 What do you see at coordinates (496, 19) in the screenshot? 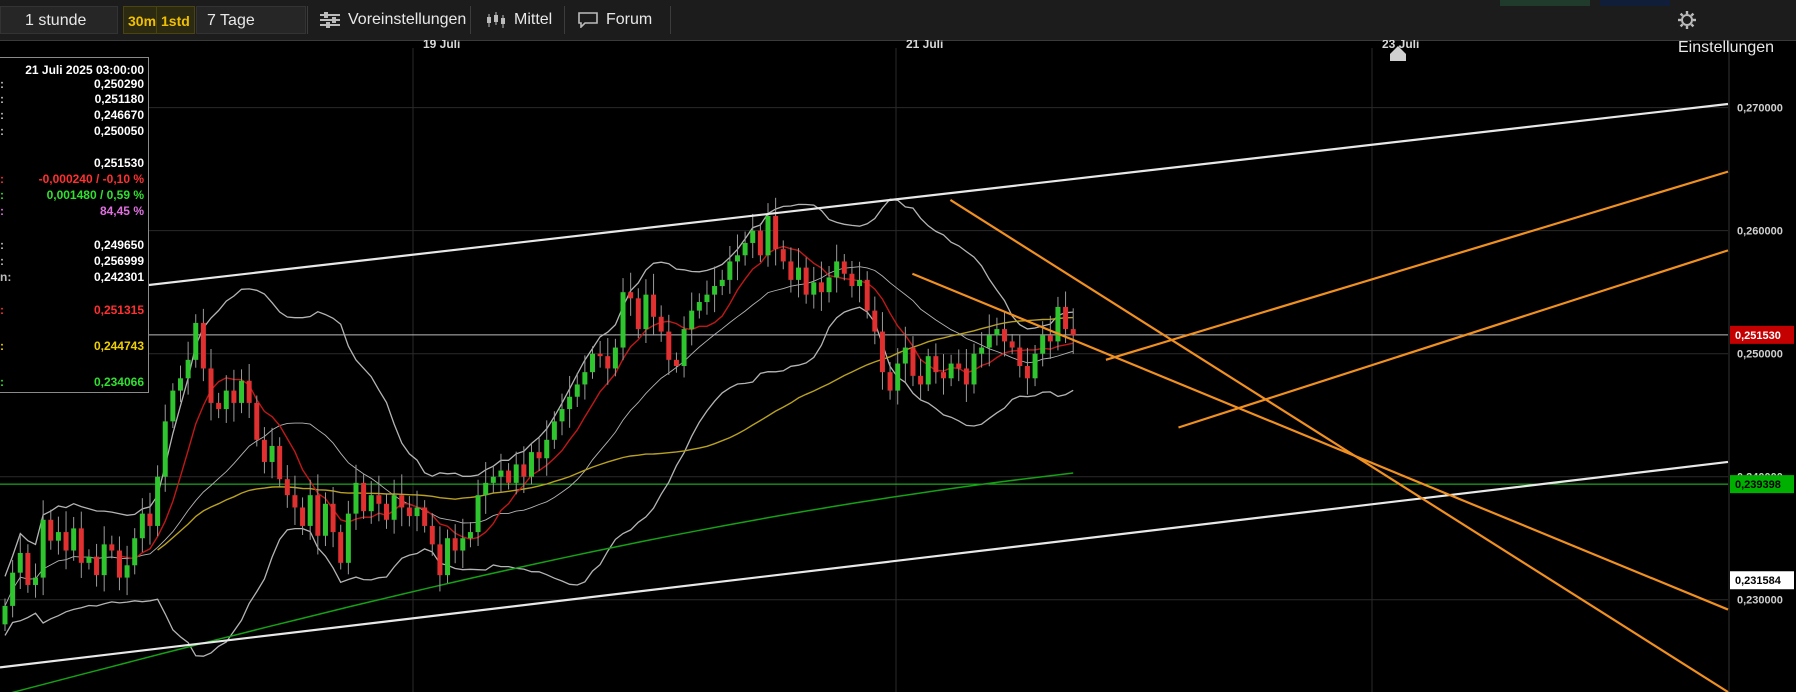
I see `candlestick-icon` at bounding box center [496, 19].